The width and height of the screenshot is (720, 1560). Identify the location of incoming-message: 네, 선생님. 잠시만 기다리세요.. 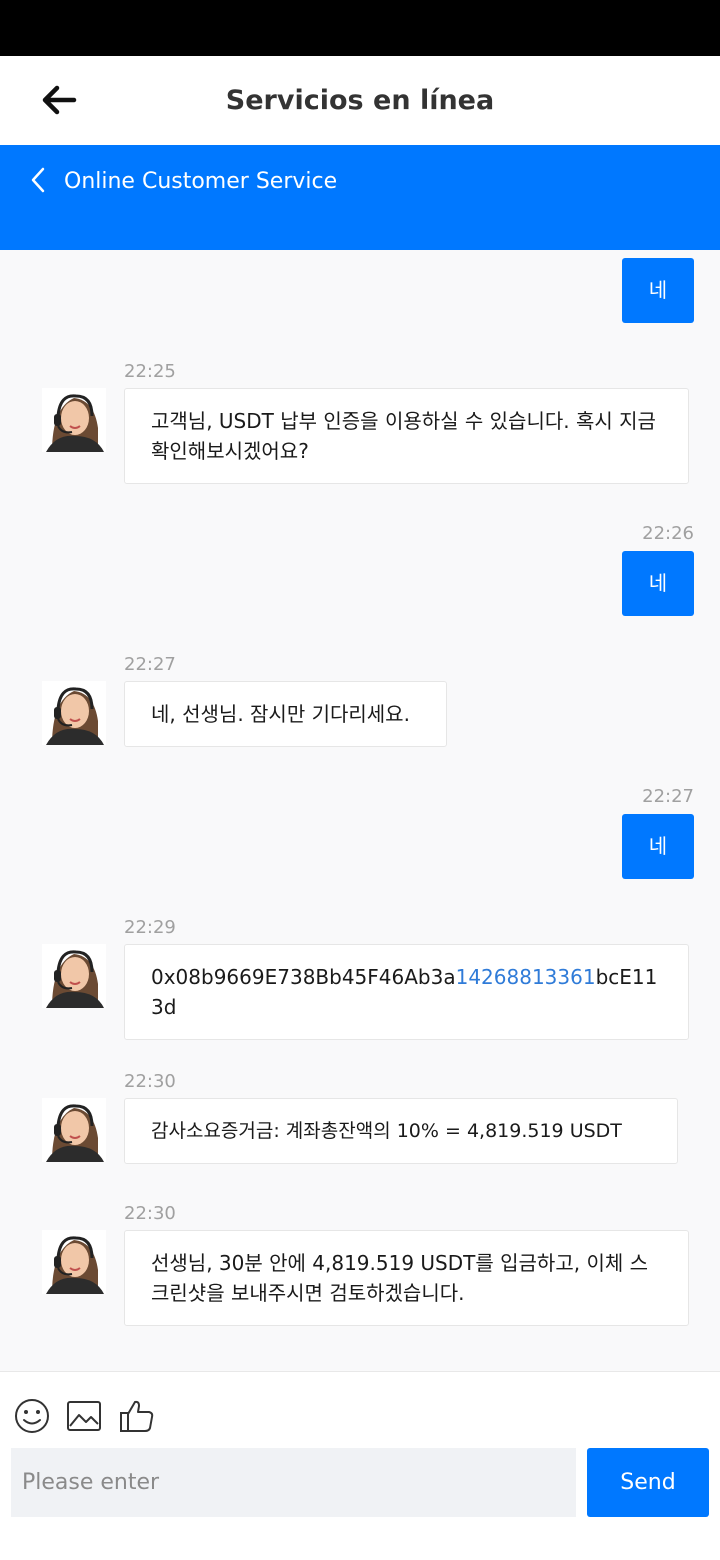
(285, 714).